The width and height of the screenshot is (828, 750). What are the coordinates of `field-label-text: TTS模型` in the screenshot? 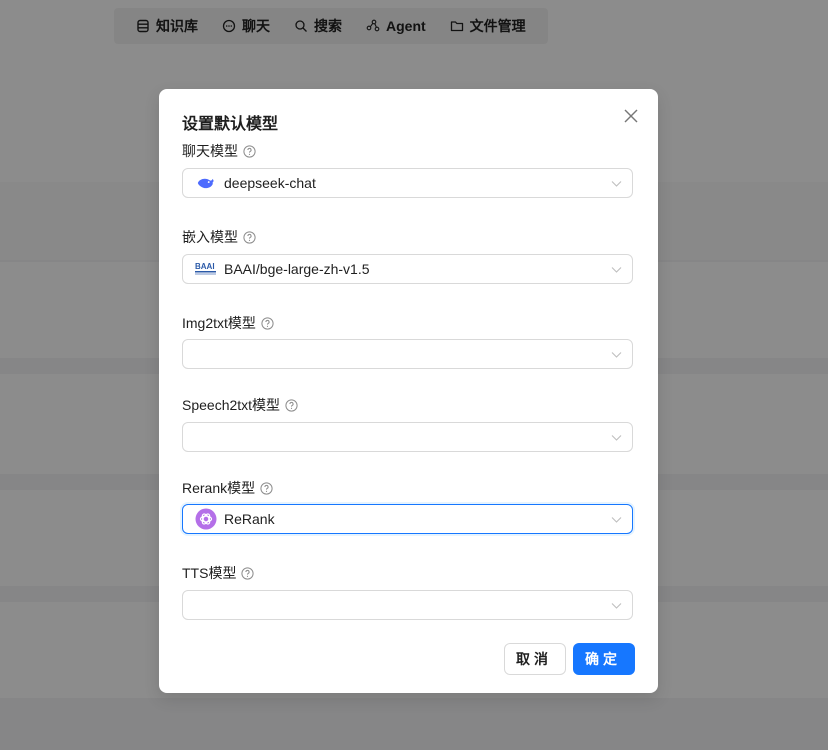 It's located at (209, 573).